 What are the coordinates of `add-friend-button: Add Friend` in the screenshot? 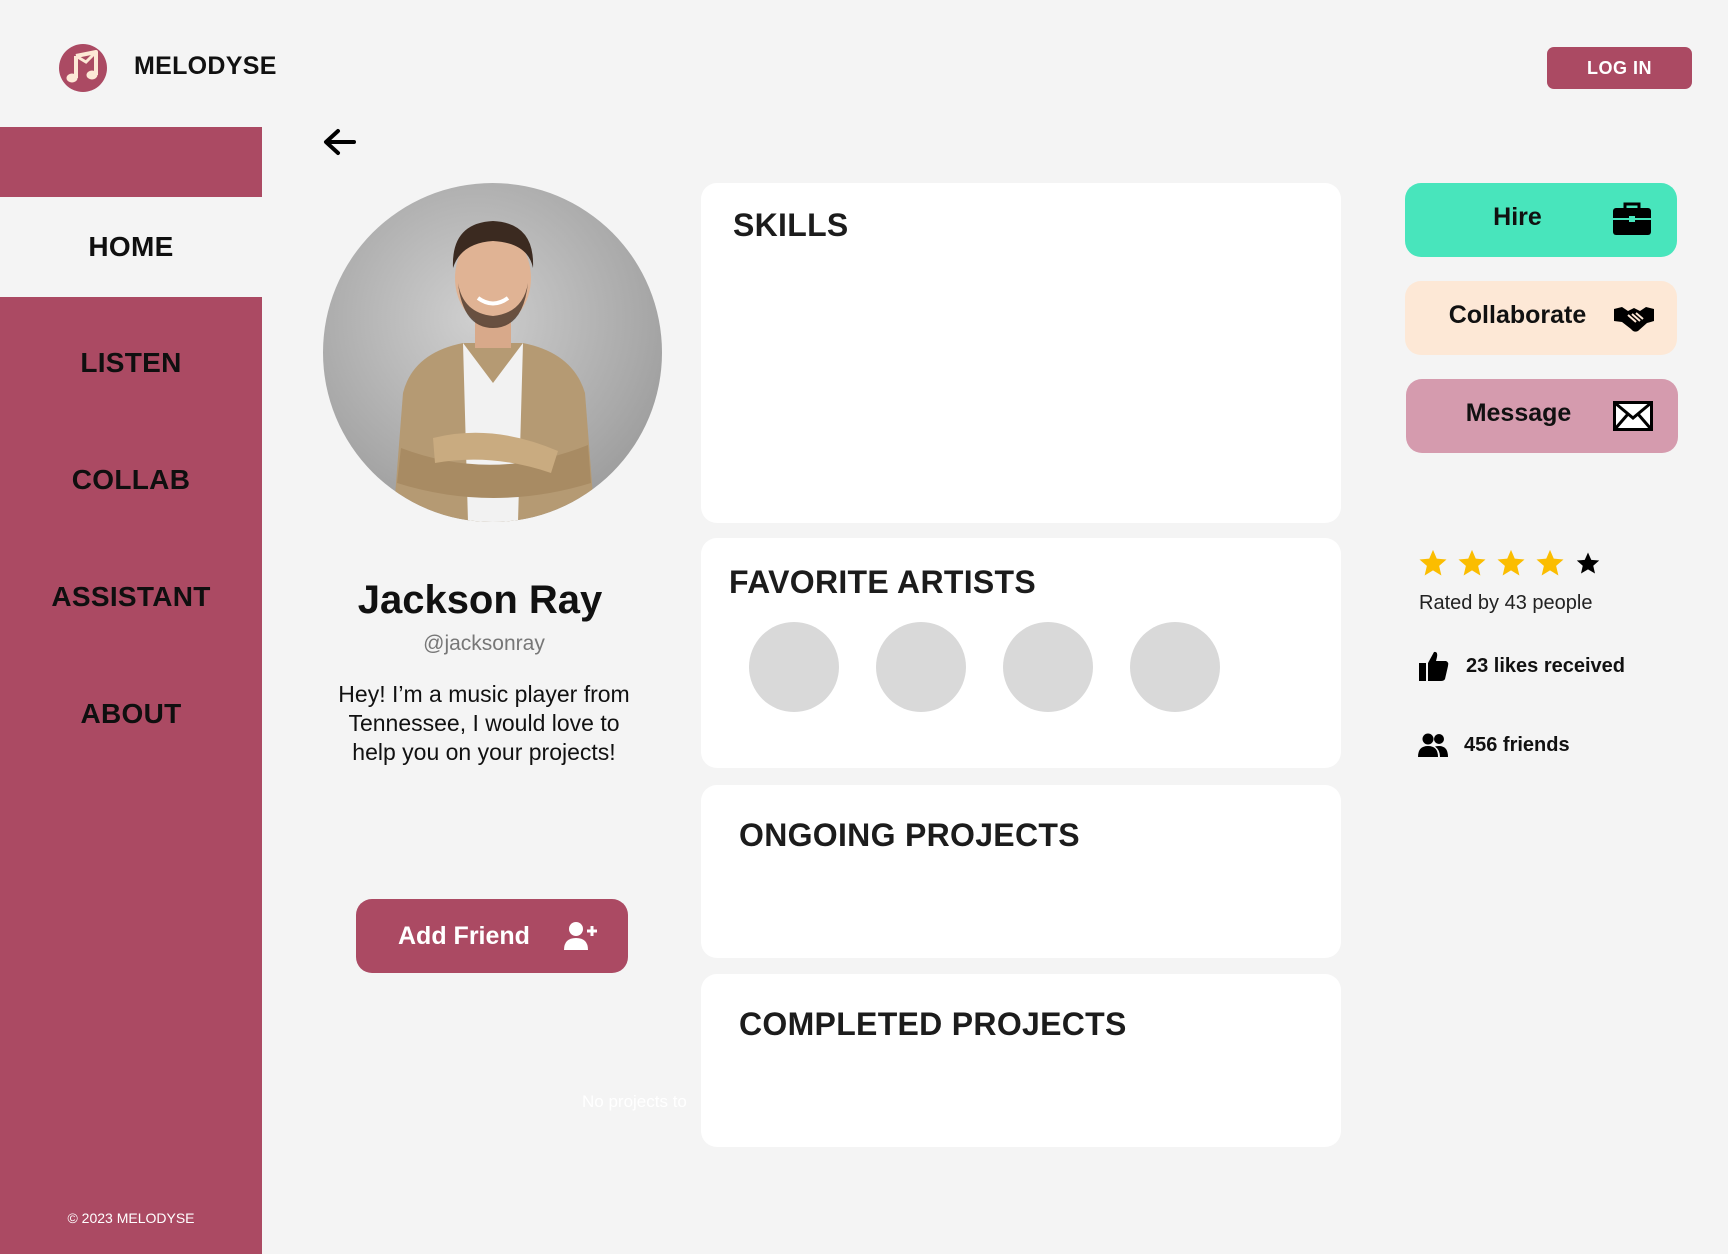 It's located at (492, 936).